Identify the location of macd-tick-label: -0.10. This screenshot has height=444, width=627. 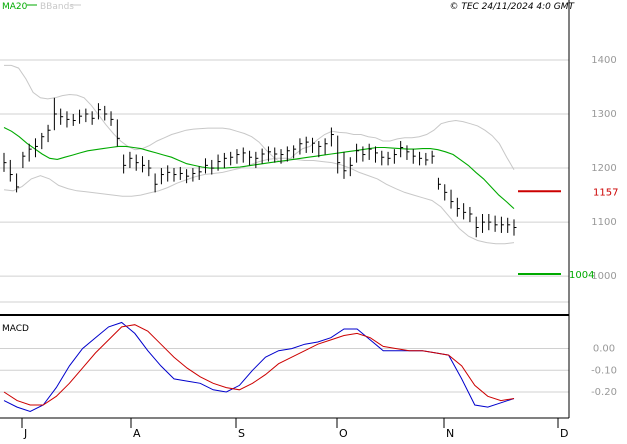
(604, 370).